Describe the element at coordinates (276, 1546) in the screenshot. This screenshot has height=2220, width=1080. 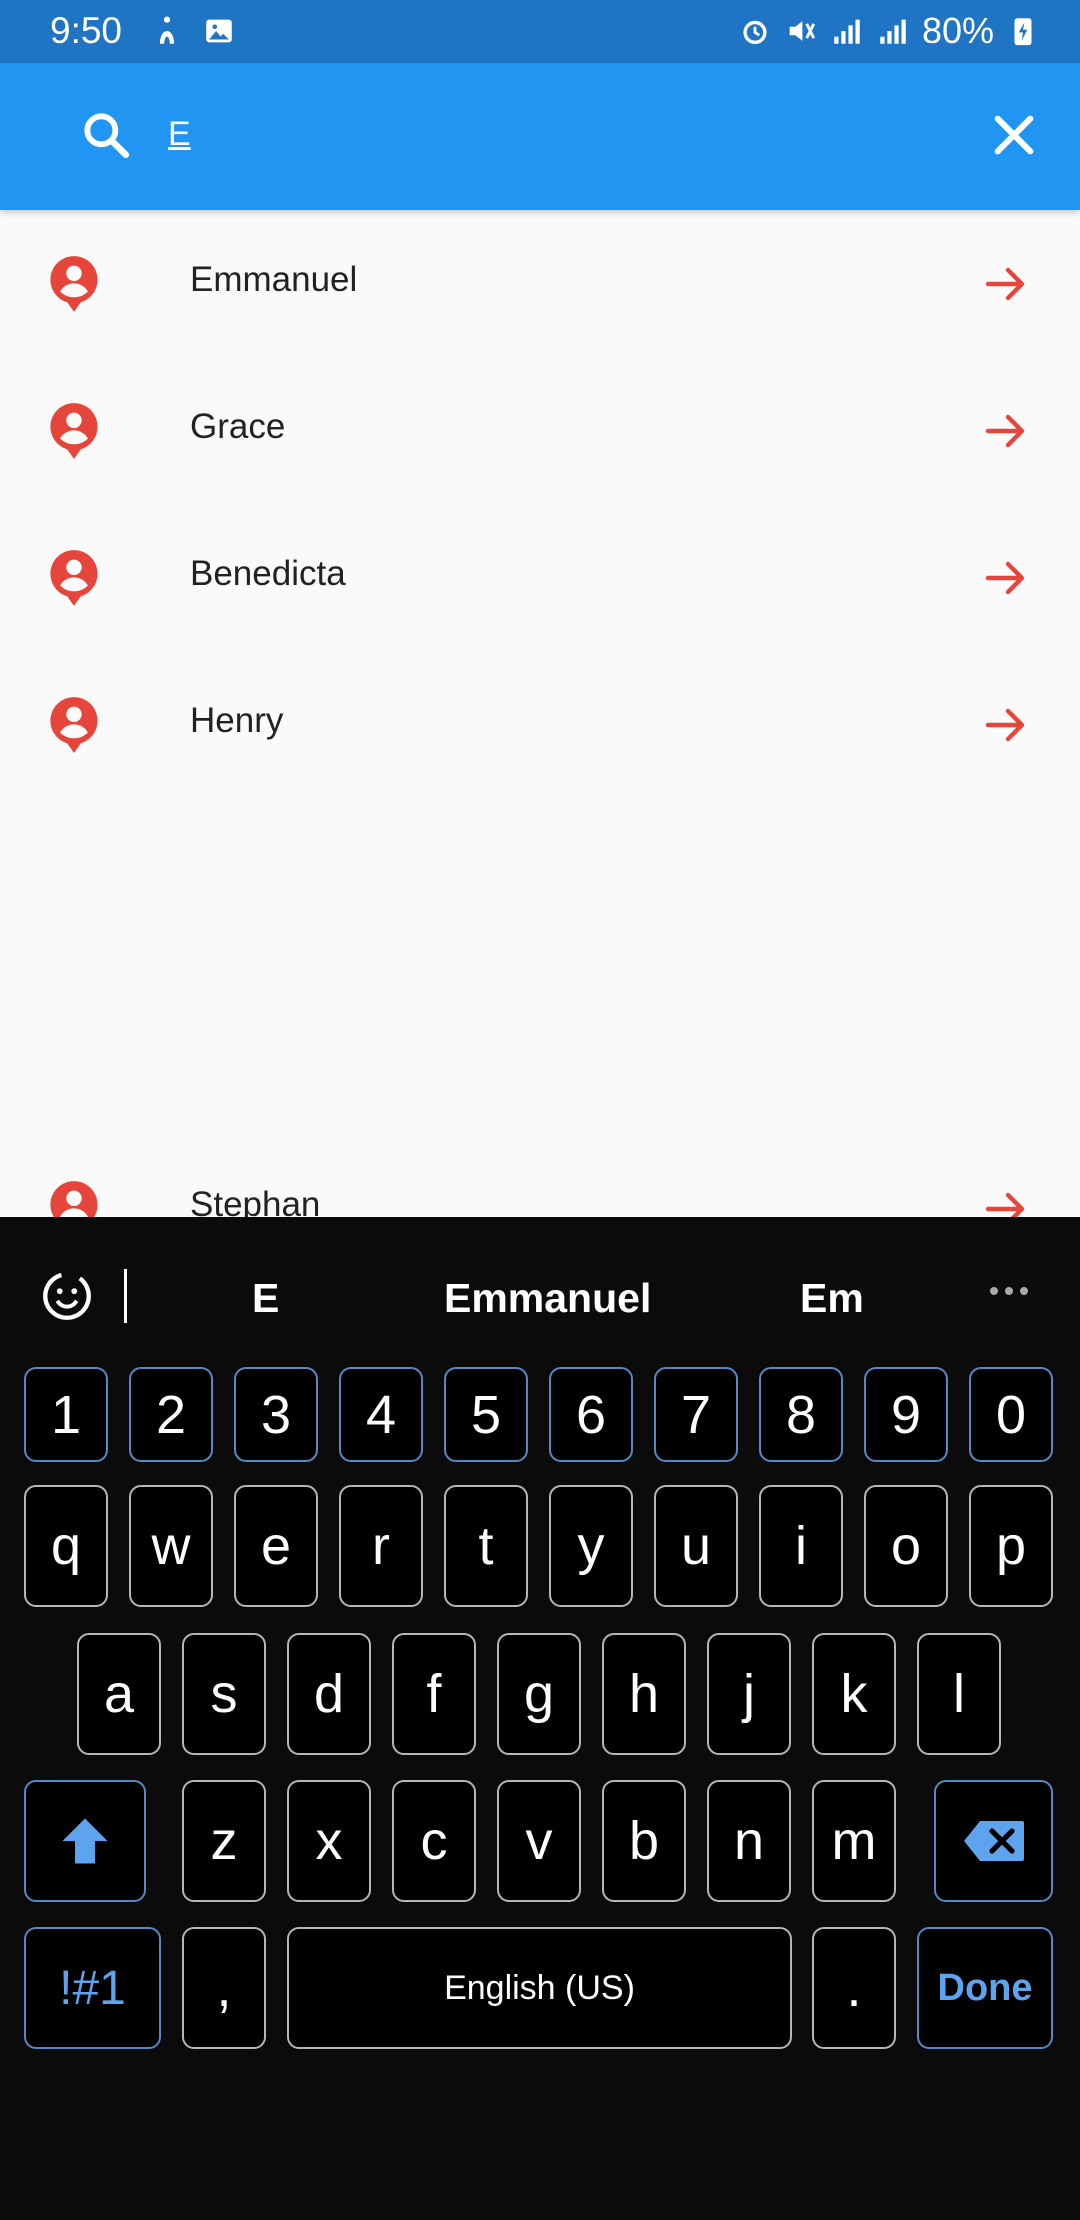
I see `key-e: e` at that location.